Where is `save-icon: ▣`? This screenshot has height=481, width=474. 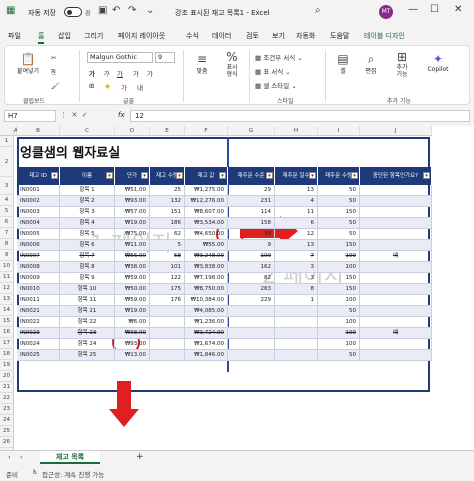
save-icon: ▣ is located at coordinates (102, 10).